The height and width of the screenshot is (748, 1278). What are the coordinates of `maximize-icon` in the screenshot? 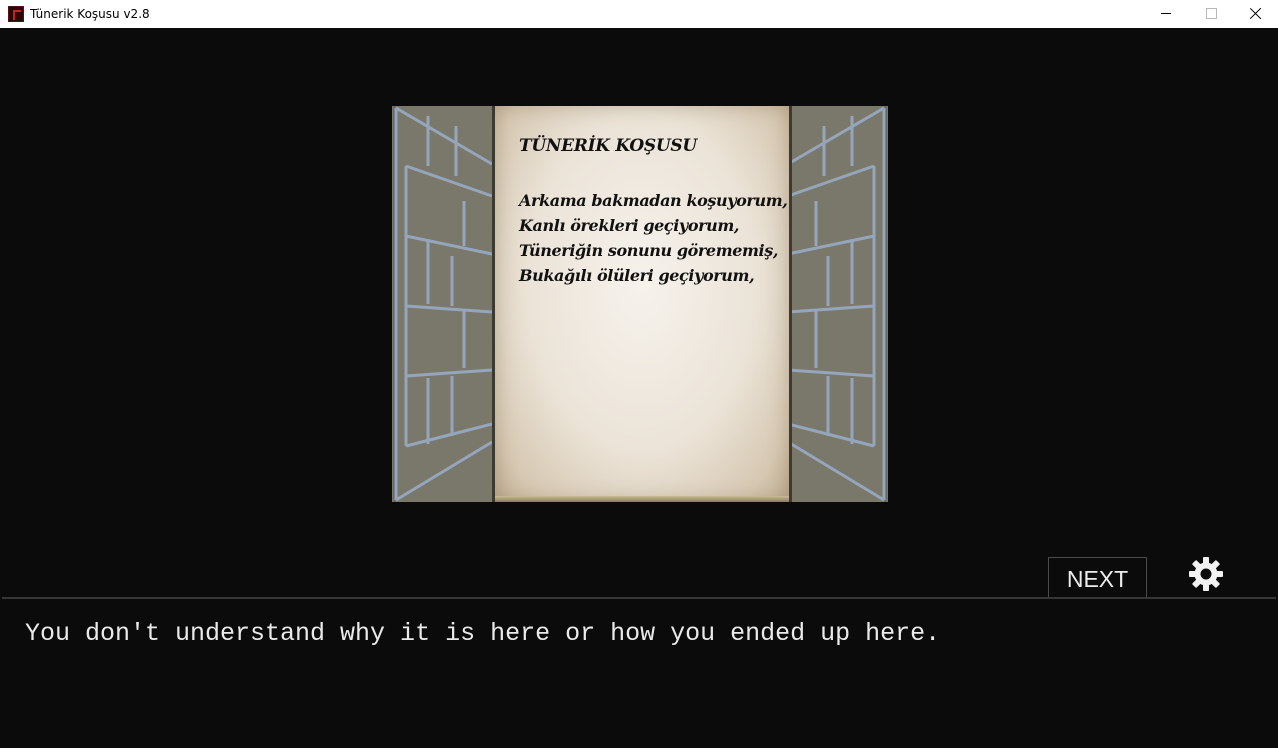 It's located at (1211, 13).